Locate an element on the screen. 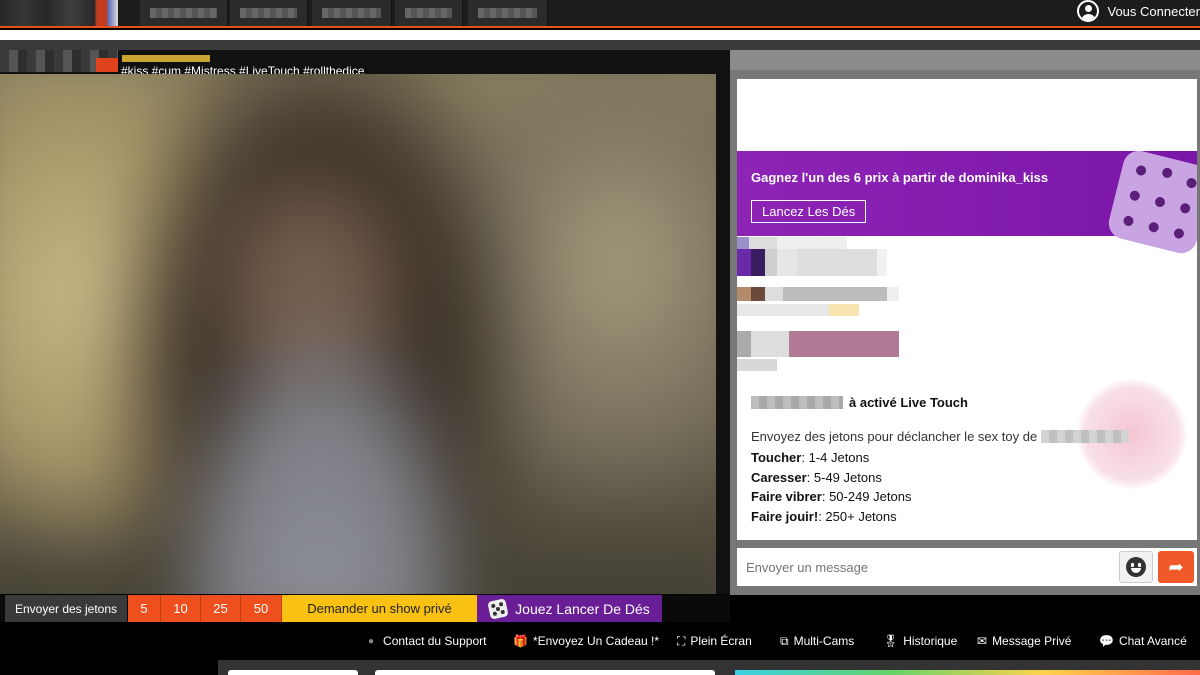  emoji-button is located at coordinates (1136, 567).